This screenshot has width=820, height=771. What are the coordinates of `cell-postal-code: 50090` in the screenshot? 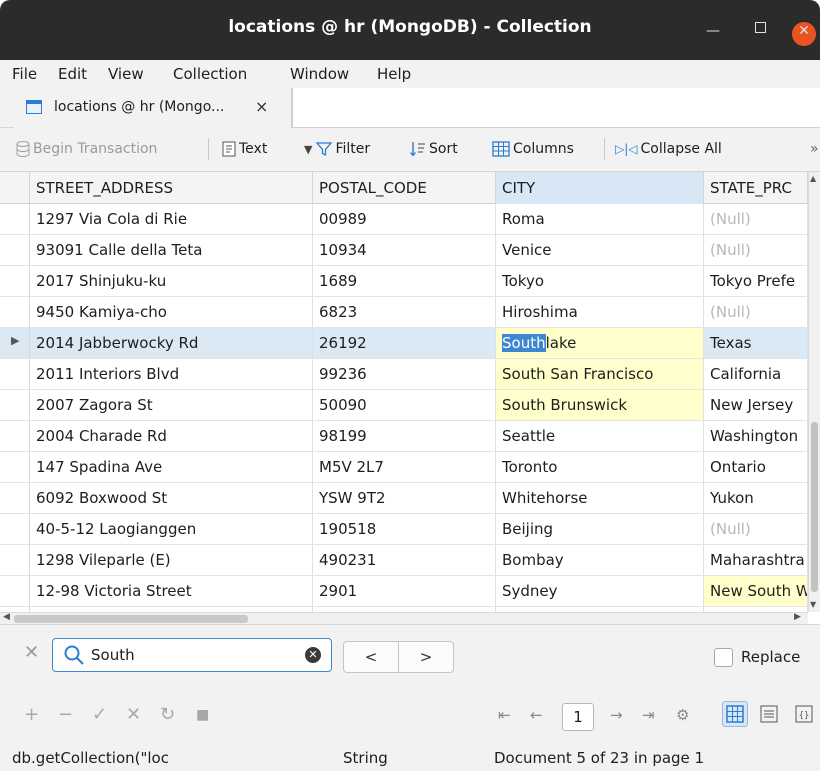 It's located at (404, 405).